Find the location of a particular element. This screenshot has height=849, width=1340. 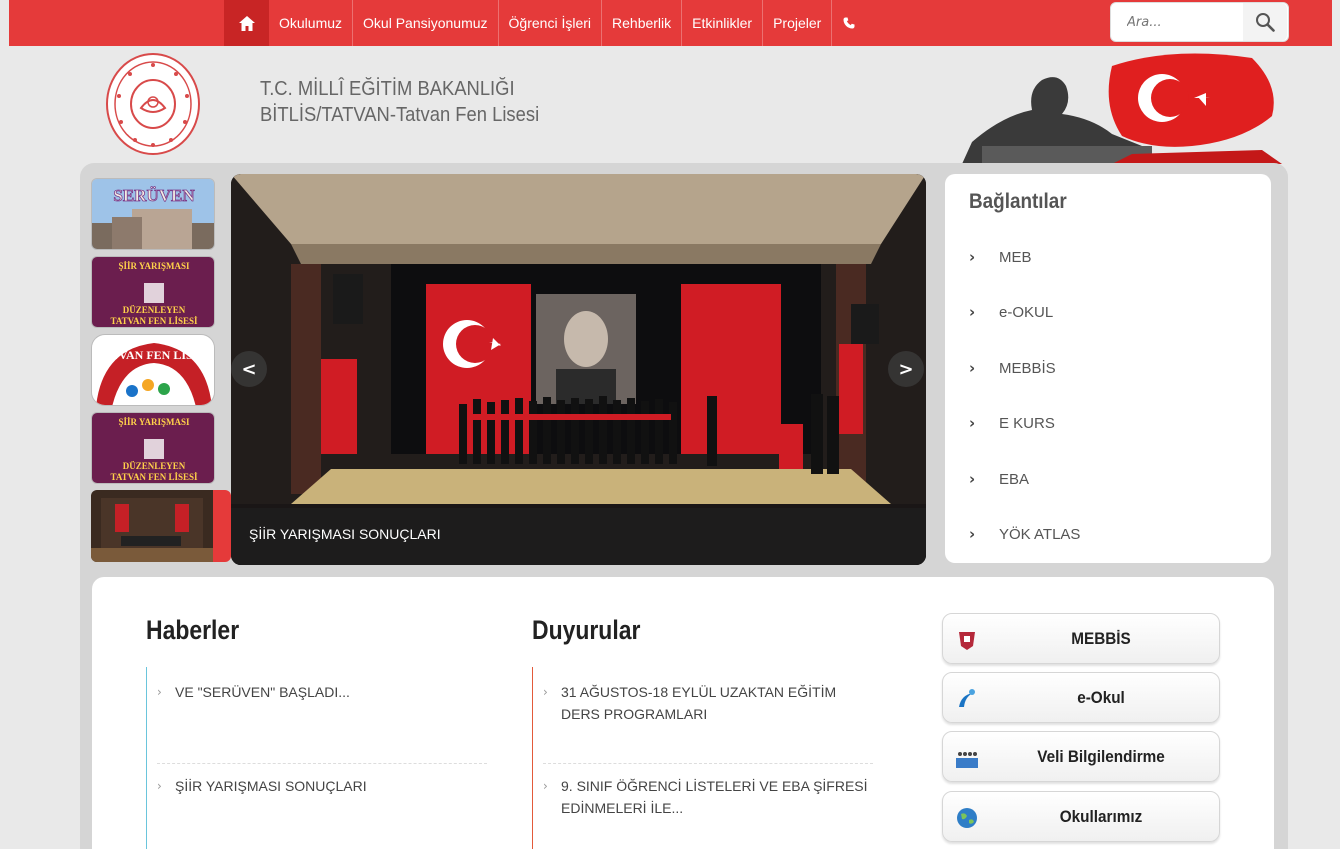

search-button is located at coordinates (1265, 22).